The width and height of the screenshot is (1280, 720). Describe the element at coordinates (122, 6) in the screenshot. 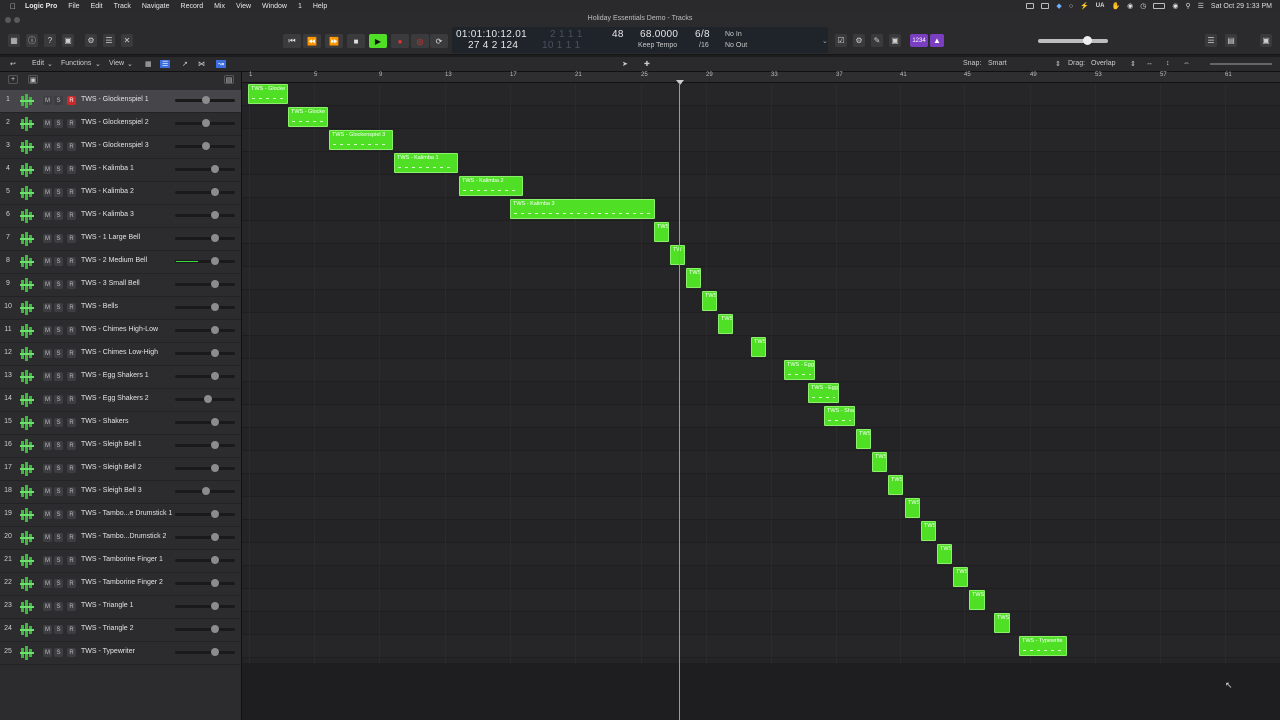

I see `menu-track: Track` at that location.